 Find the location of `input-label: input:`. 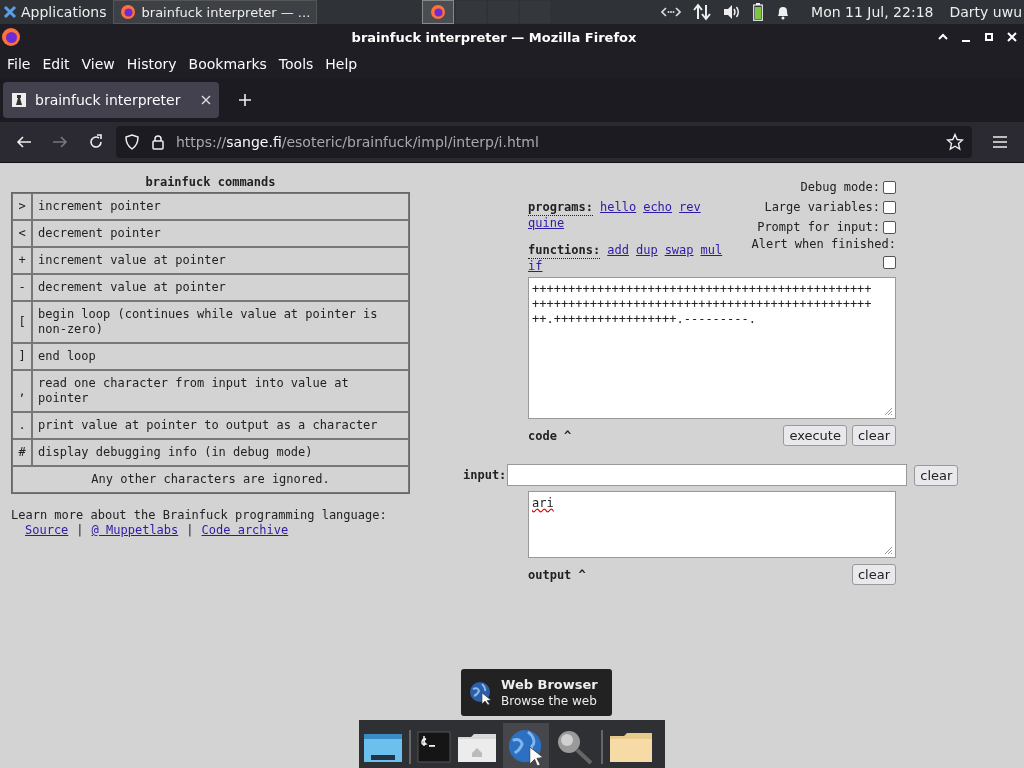

input-label: input: is located at coordinates (485, 475).